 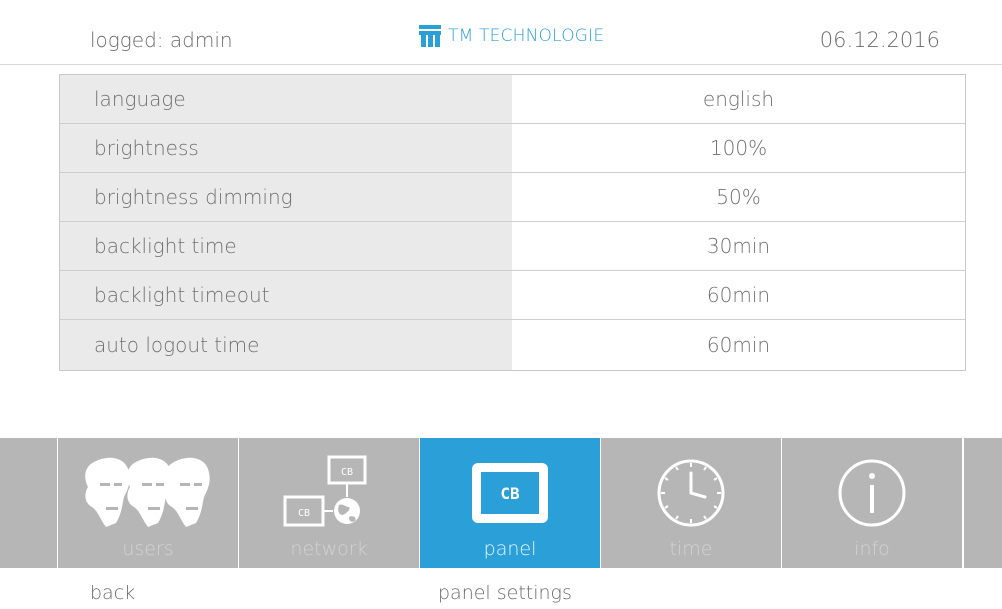 What do you see at coordinates (148, 549) in the screenshot?
I see `nav-label-users: users` at bounding box center [148, 549].